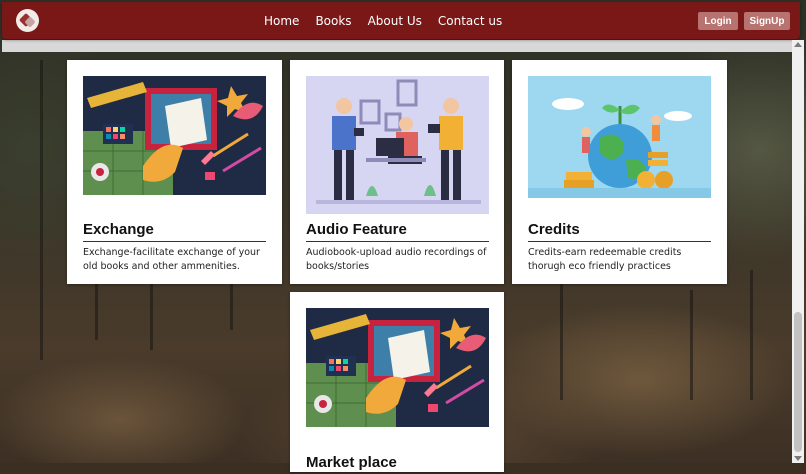 This screenshot has width=806, height=474. I want to click on card-title: Exchange, so click(174, 231).